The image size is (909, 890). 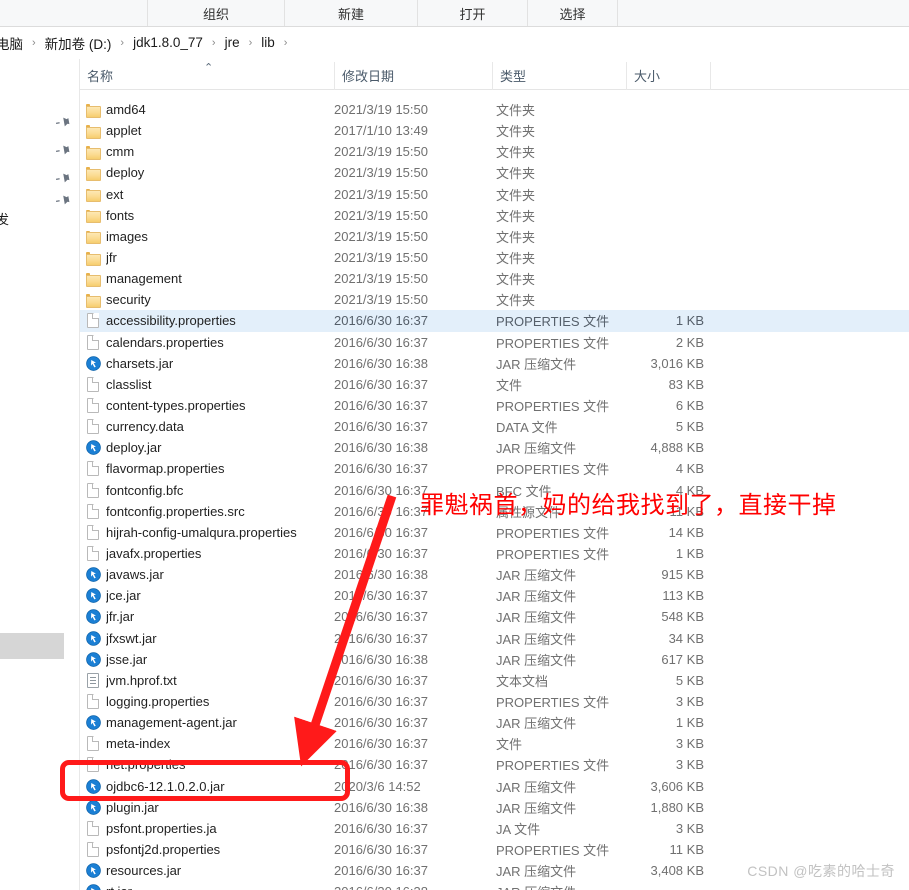 I want to click on file-name: applet, so click(x=220, y=130).